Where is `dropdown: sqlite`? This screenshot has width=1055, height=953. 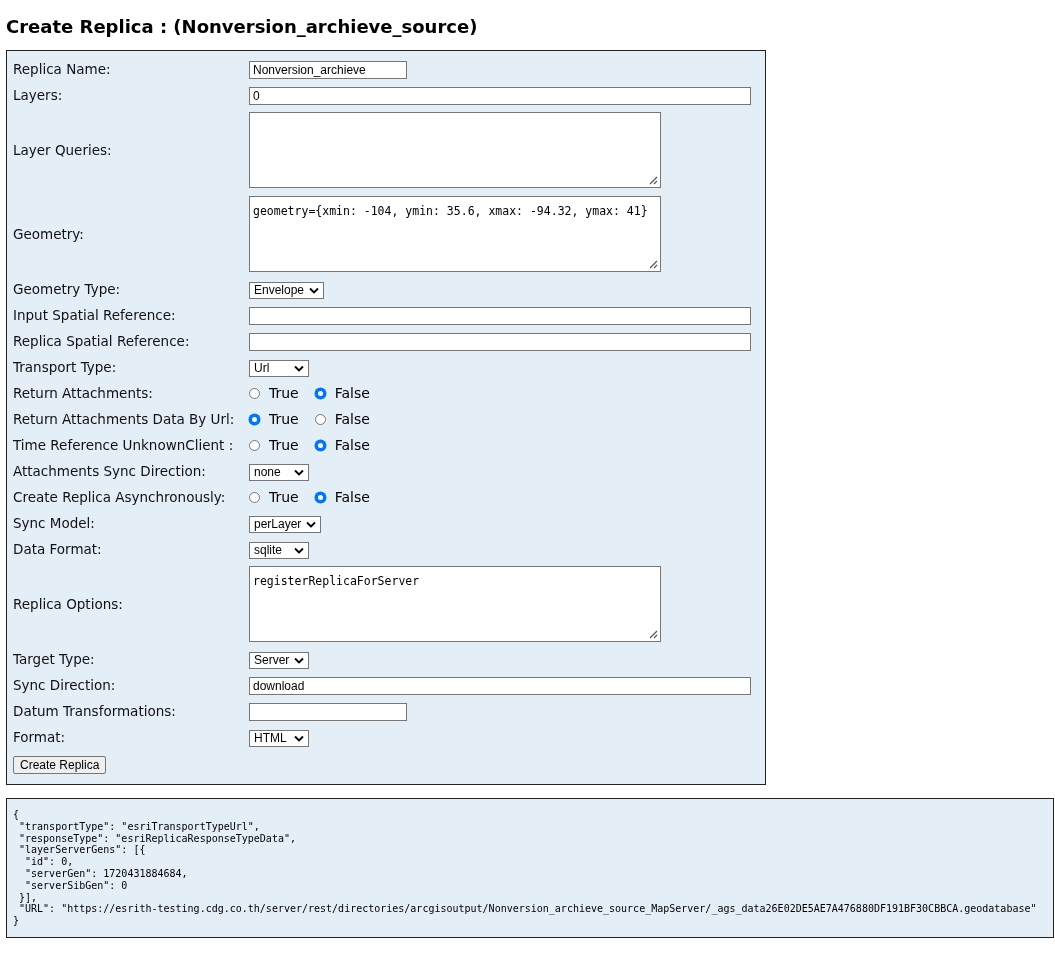
dropdown: sqlite is located at coordinates (279, 550).